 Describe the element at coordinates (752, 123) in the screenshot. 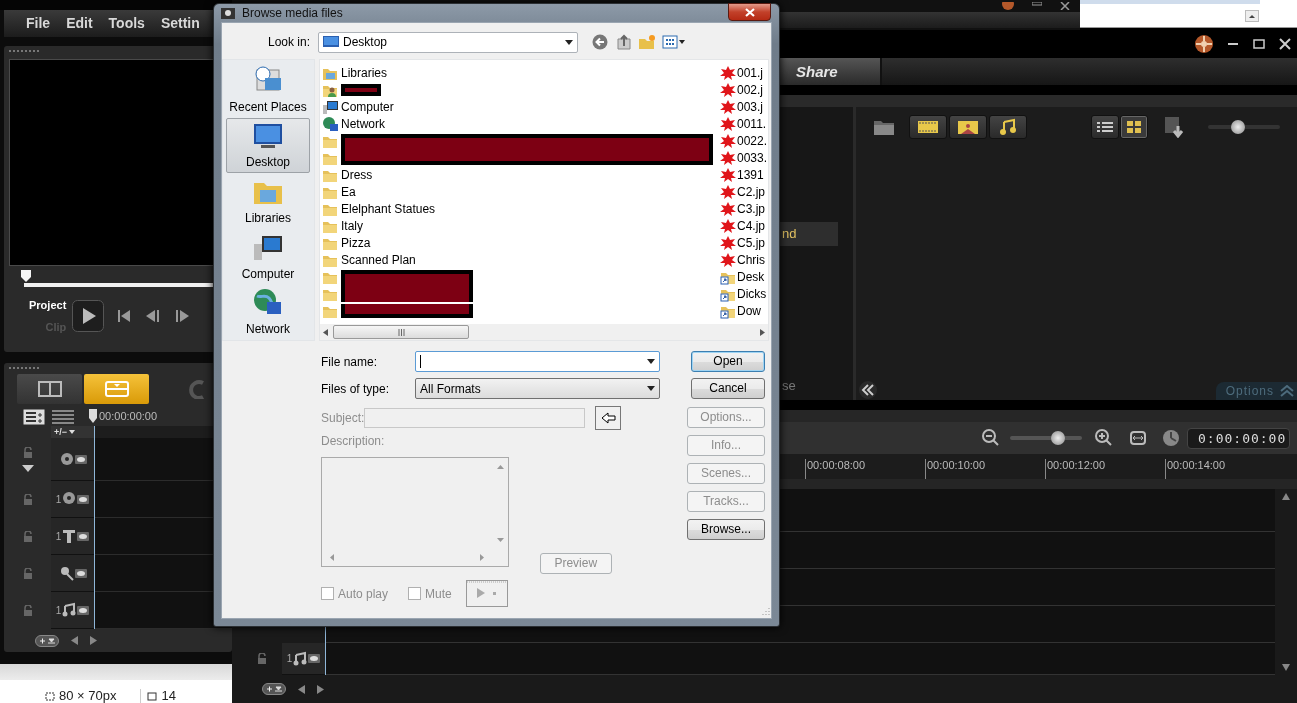

I see `list-entry: 0011.` at that location.